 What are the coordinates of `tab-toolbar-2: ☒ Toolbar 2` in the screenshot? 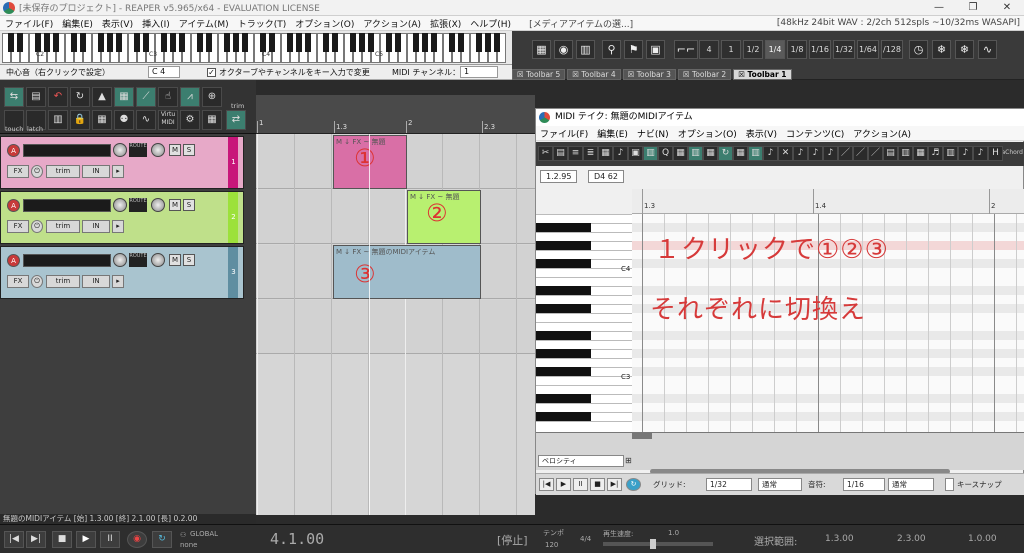 It's located at (704, 74).